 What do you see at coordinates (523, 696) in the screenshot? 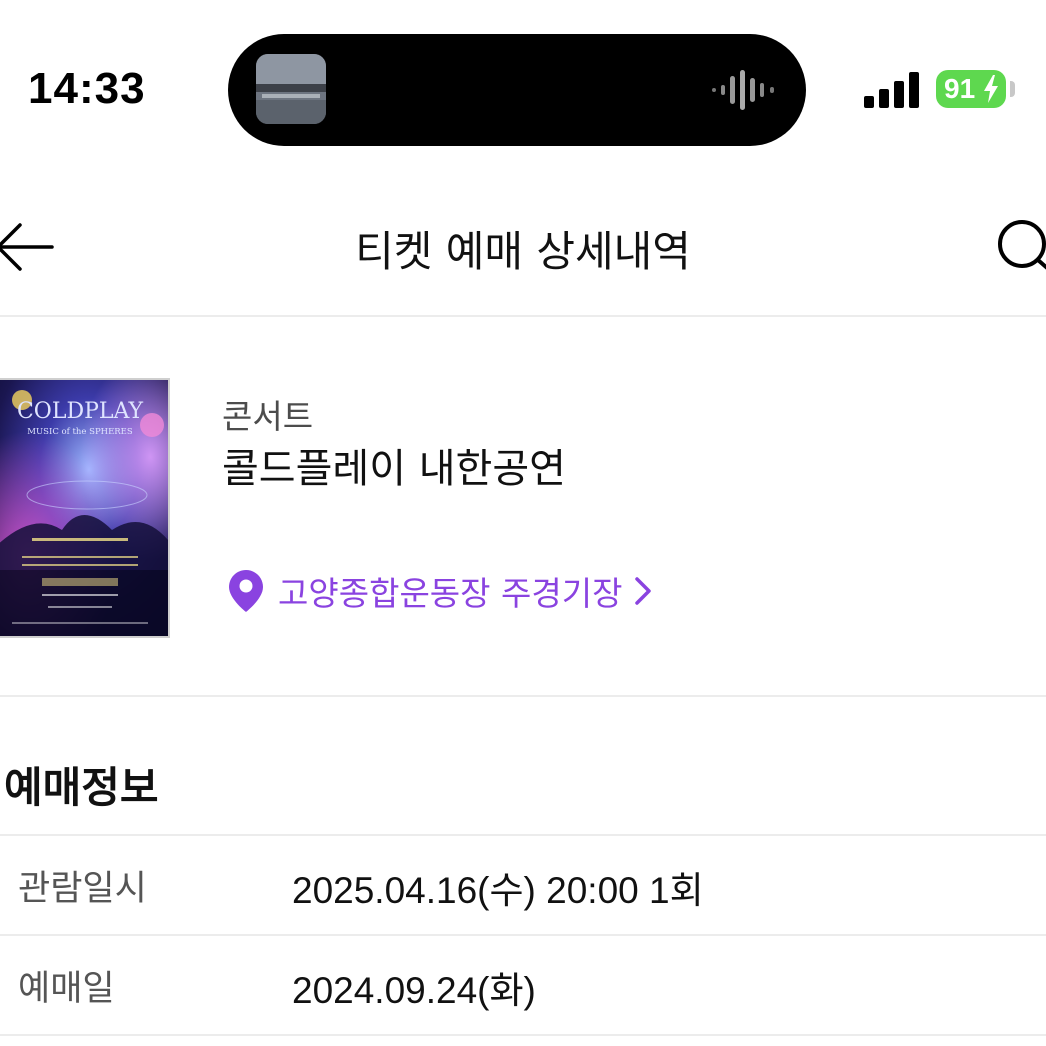
I see `card-divider` at bounding box center [523, 696].